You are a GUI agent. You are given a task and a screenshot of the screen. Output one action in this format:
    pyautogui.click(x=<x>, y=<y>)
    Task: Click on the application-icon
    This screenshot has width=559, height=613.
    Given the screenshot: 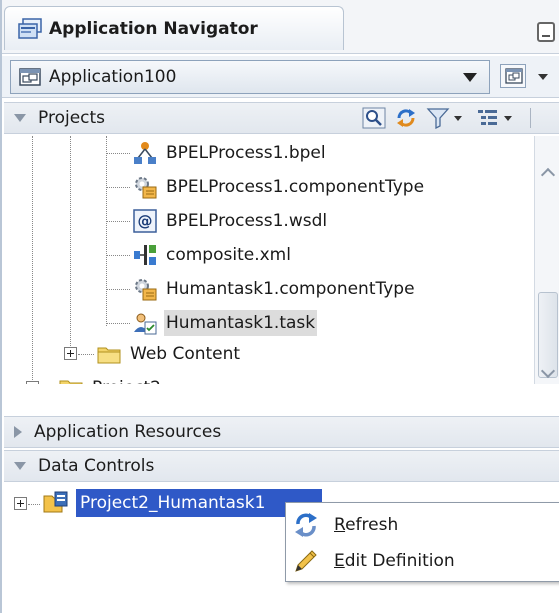 What is the action you would take?
    pyautogui.click(x=30, y=77)
    